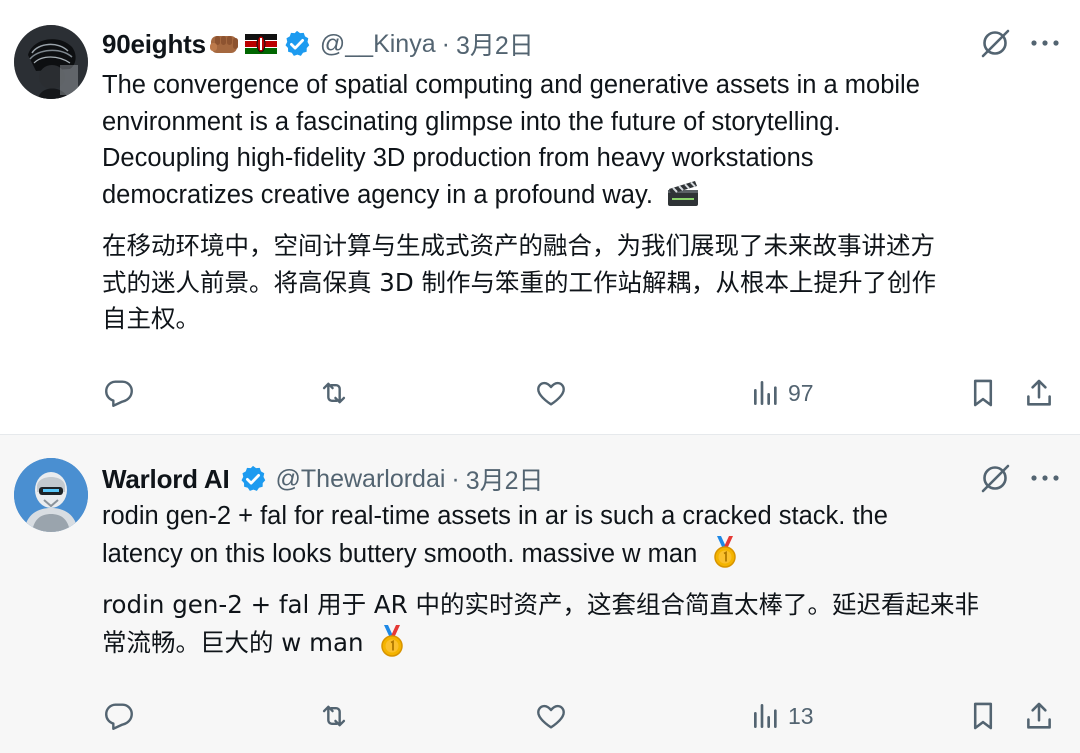 This screenshot has width=1080, height=753. What do you see at coordinates (225, 44) in the screenshot?
I see `fist-bump-emoji` at bounding box center [225, 44].